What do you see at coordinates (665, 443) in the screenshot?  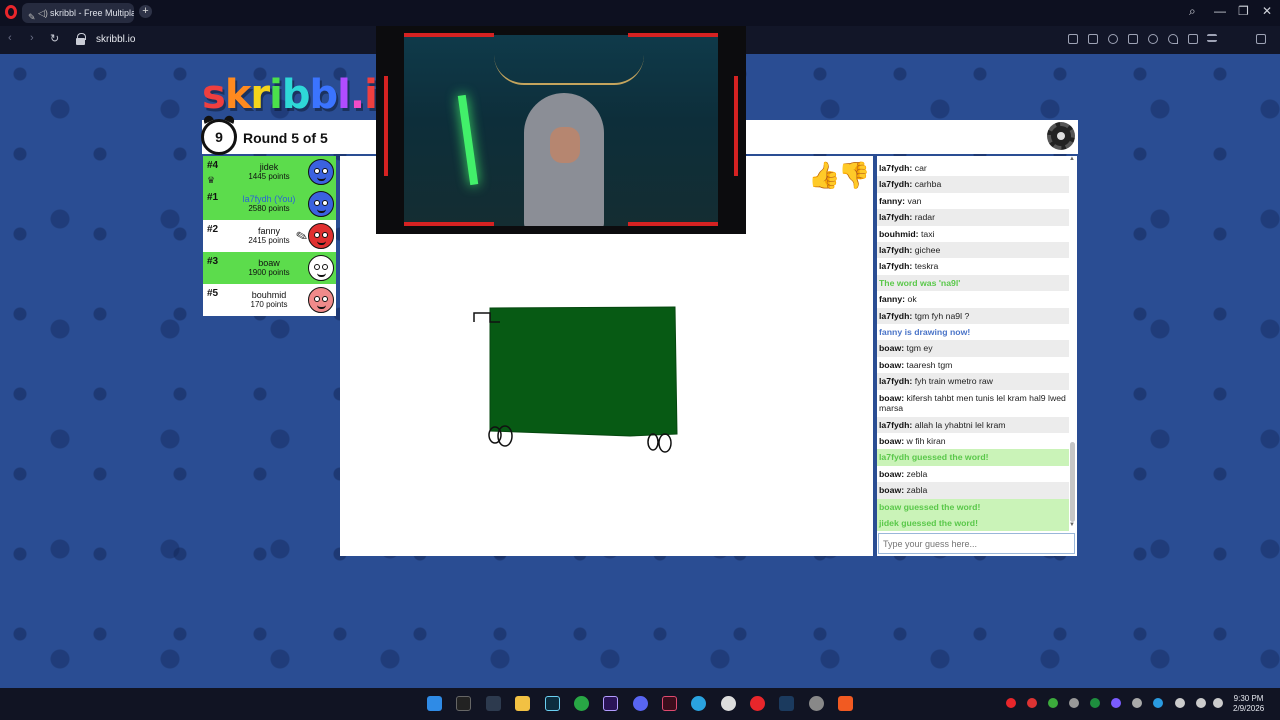 I see `wheel-right-b` at bounding box center [665, 443].